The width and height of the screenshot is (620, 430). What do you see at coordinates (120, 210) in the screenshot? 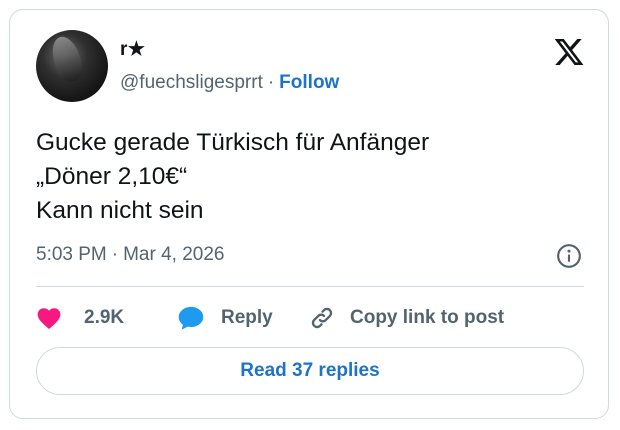
I see `post-text-line: Kann nicht sein` at bounding box center [120, 210].